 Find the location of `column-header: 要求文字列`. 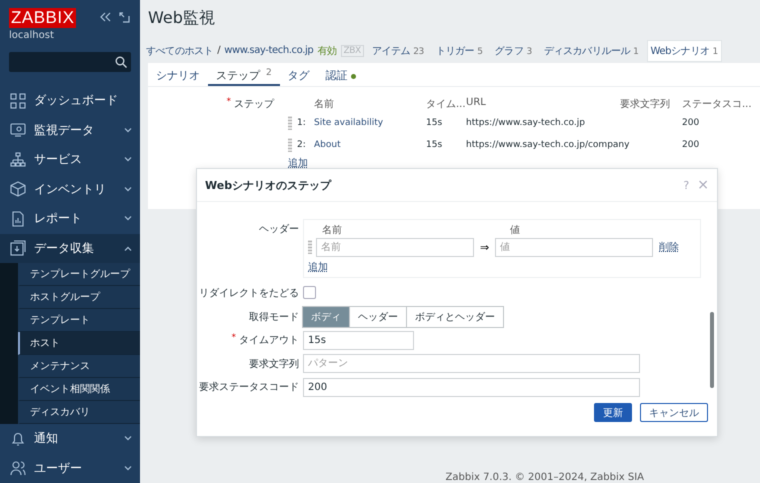

column-header: 要求文字列 is located at coordinates (645, 105).